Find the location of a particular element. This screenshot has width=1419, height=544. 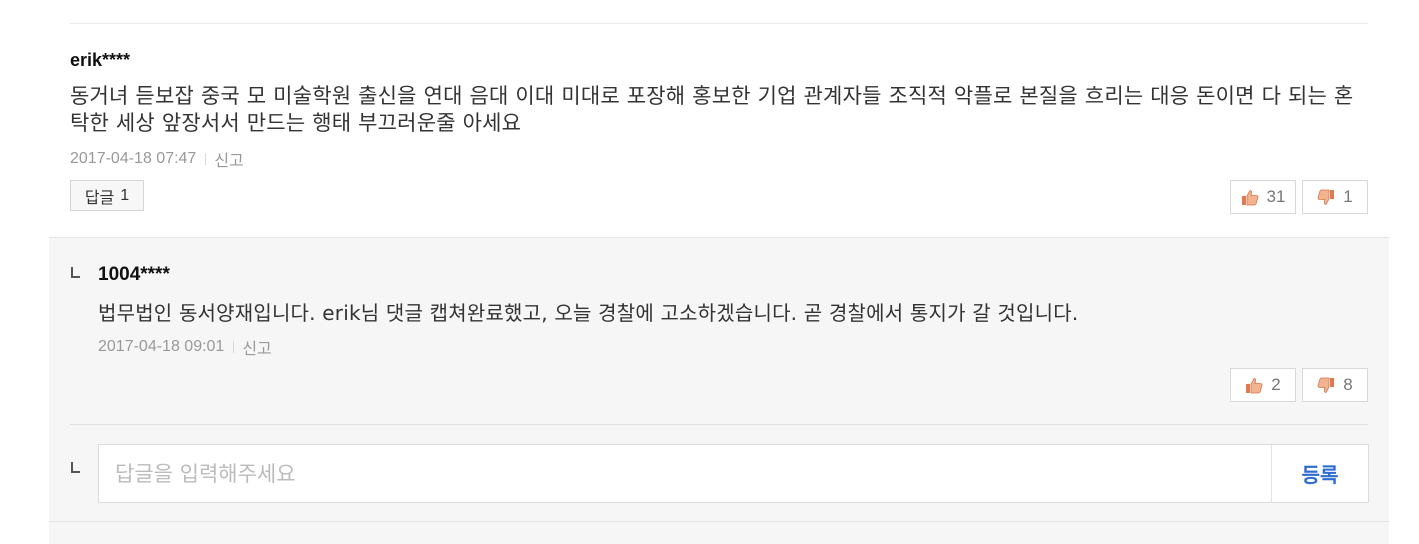

reply-dislike-count: 8 is located at coordinates (1348, 384).